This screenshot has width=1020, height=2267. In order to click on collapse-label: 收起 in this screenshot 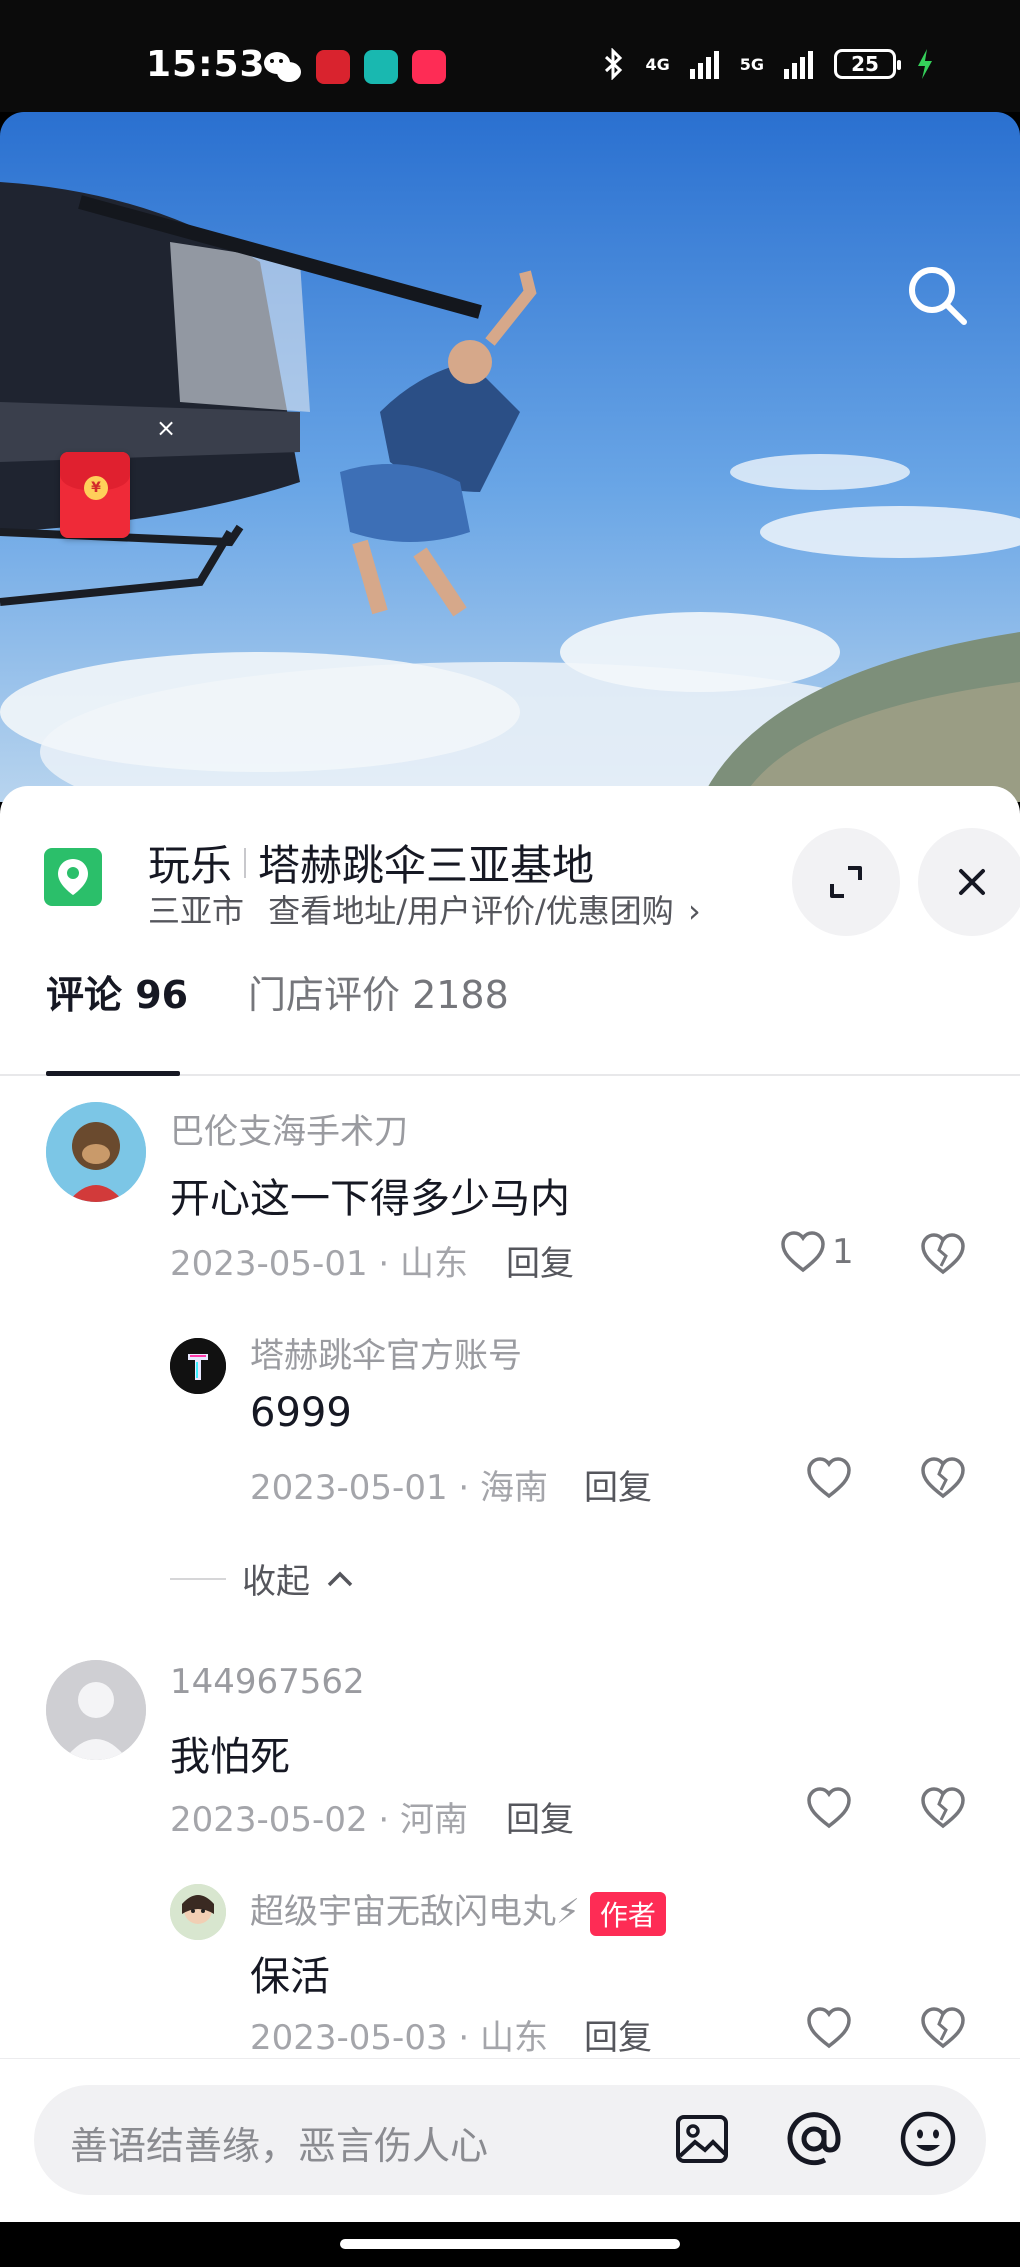, I will do `click(276, 1582)`.